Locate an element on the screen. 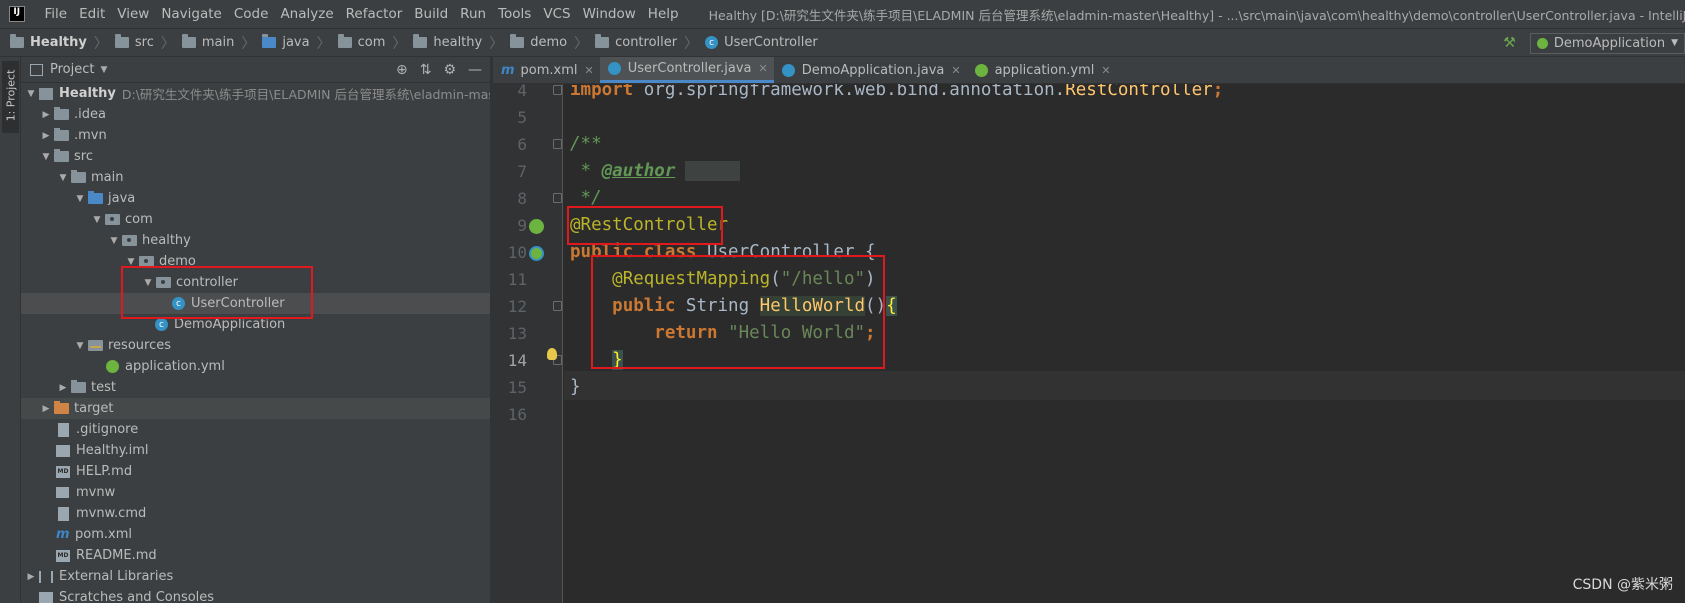 This screenshot has width=1685, height=603. tree-item-application-yml: application.yml is located at coordinates (255, 366).